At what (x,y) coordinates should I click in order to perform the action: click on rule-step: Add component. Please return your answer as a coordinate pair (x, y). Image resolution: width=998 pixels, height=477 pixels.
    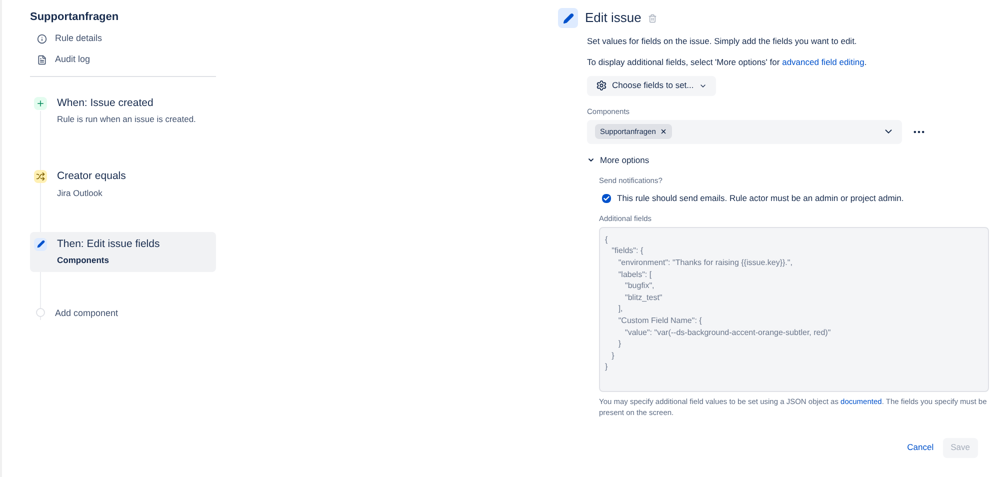
    Looking at the image, I should click on (123, 314).